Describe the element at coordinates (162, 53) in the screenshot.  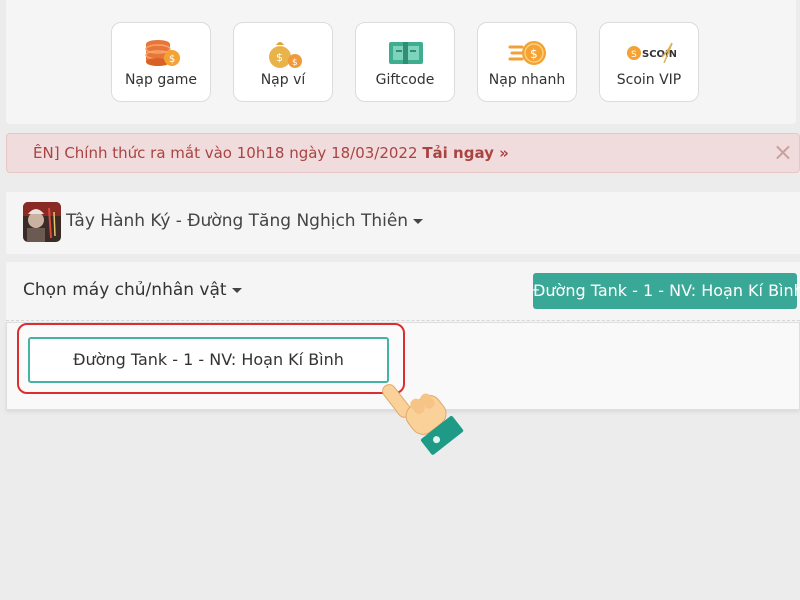
I see `coin-stack-icon: $` at that location.